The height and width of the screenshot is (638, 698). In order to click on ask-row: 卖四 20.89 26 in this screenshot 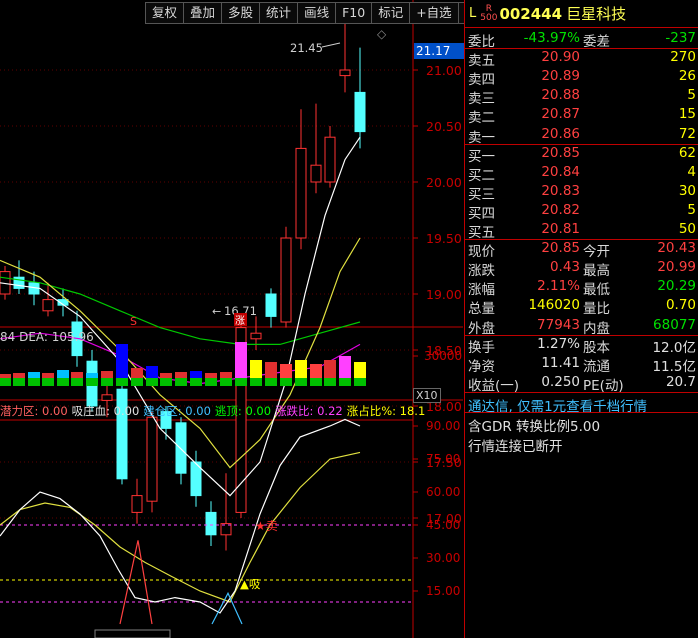, I will do `click(581, 78)`.